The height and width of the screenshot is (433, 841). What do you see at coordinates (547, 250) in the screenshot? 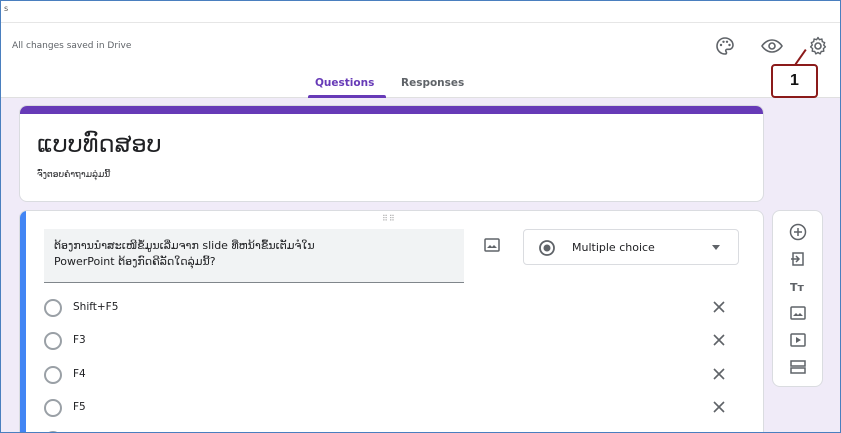
I see `radio-button-icon` at bounding box center [547, 250].